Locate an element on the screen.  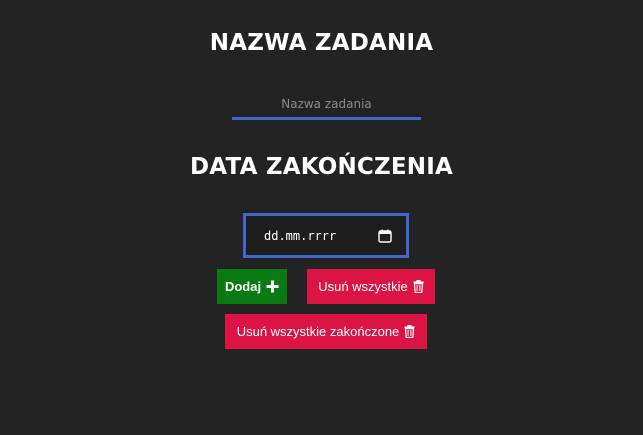
remove-all-button: Usuń wszystkie is located at coordinates (371, 286).